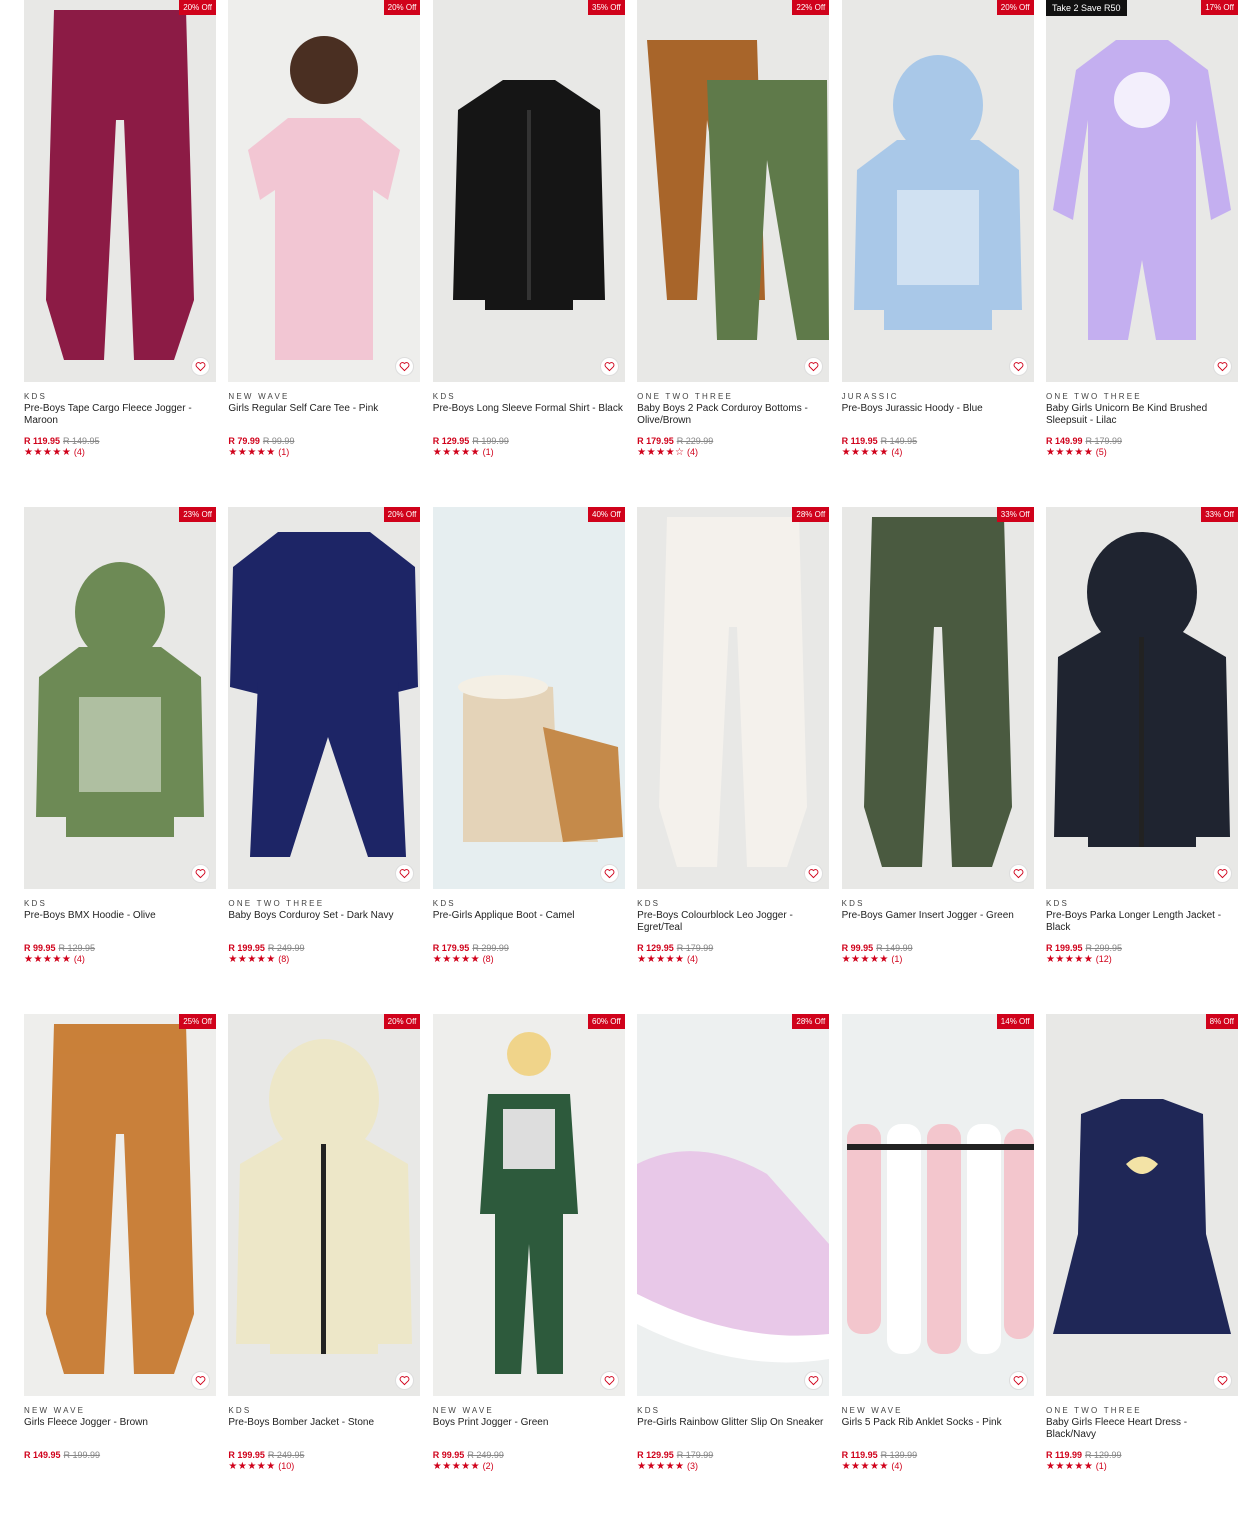 The image size is (1250, 1514). I want to click on product-image: Take 2 Save R50 17% Off, so click(1141, 191).